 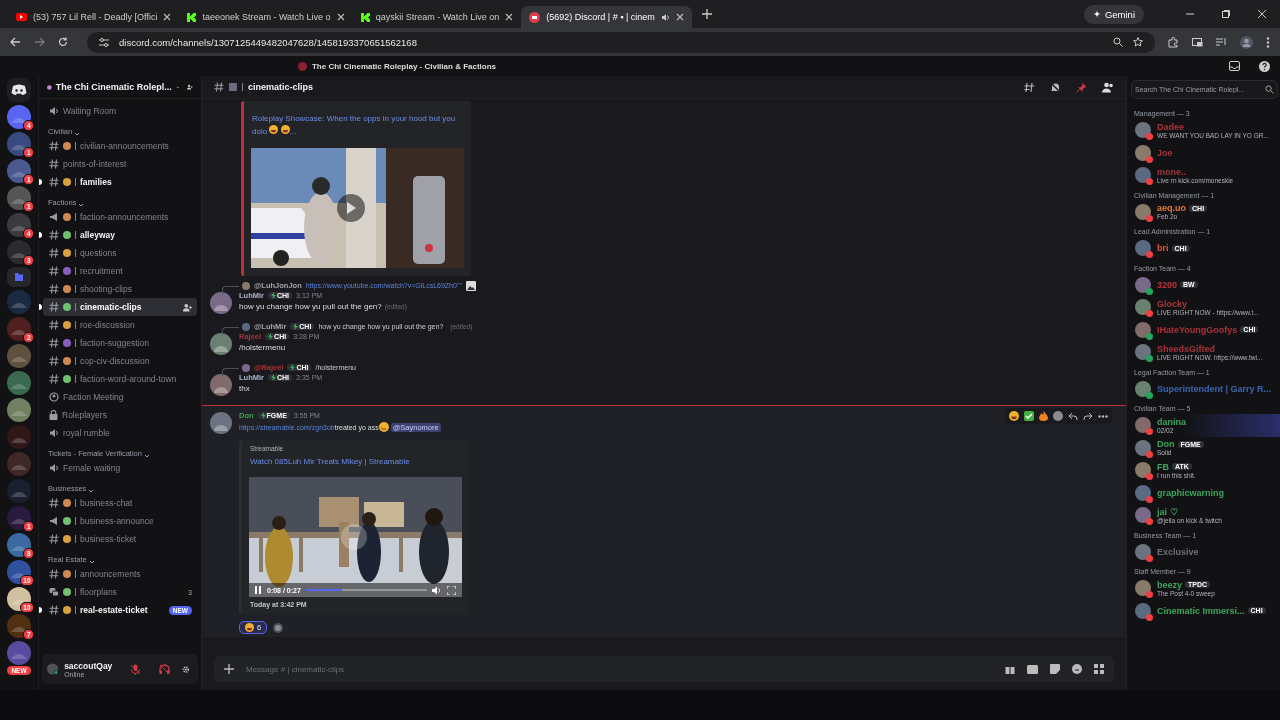 What do you see at coordinates (1269, 89) in the screenshot?
I see `search-icon` at bounding box center [1269, 89].